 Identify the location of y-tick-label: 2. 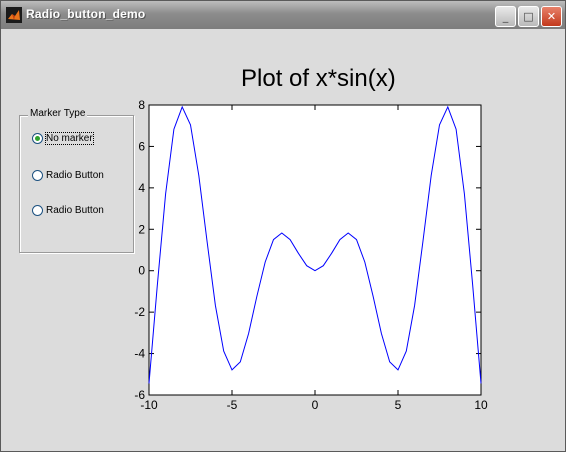
(141, 229).